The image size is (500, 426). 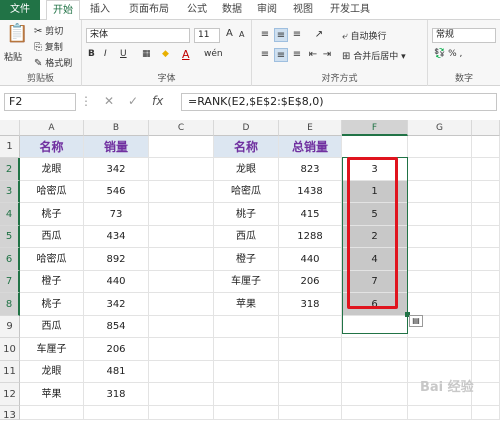 I want to click on cell-f2: 3, so click(x=375, y=169).